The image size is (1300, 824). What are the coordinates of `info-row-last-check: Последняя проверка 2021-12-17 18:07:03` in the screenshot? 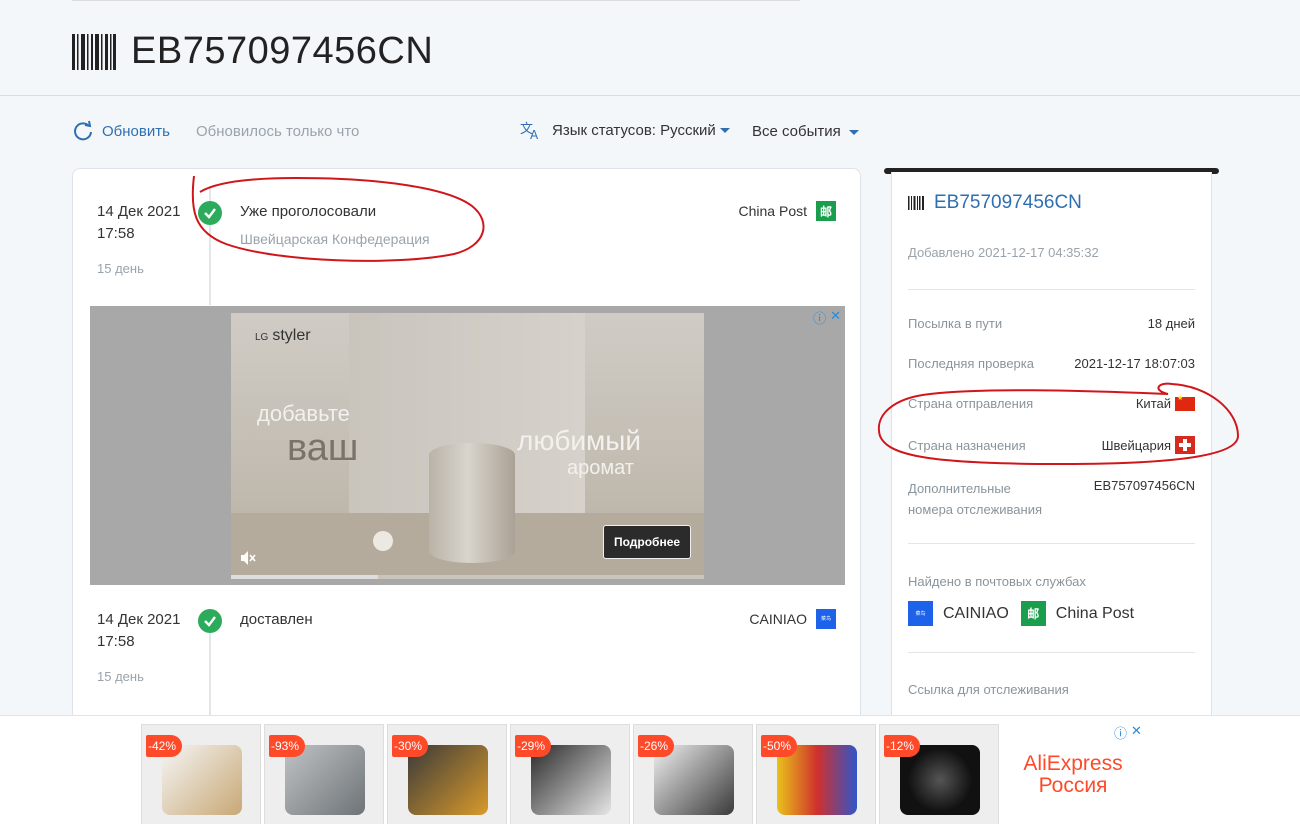 It's located at (1051, 363).